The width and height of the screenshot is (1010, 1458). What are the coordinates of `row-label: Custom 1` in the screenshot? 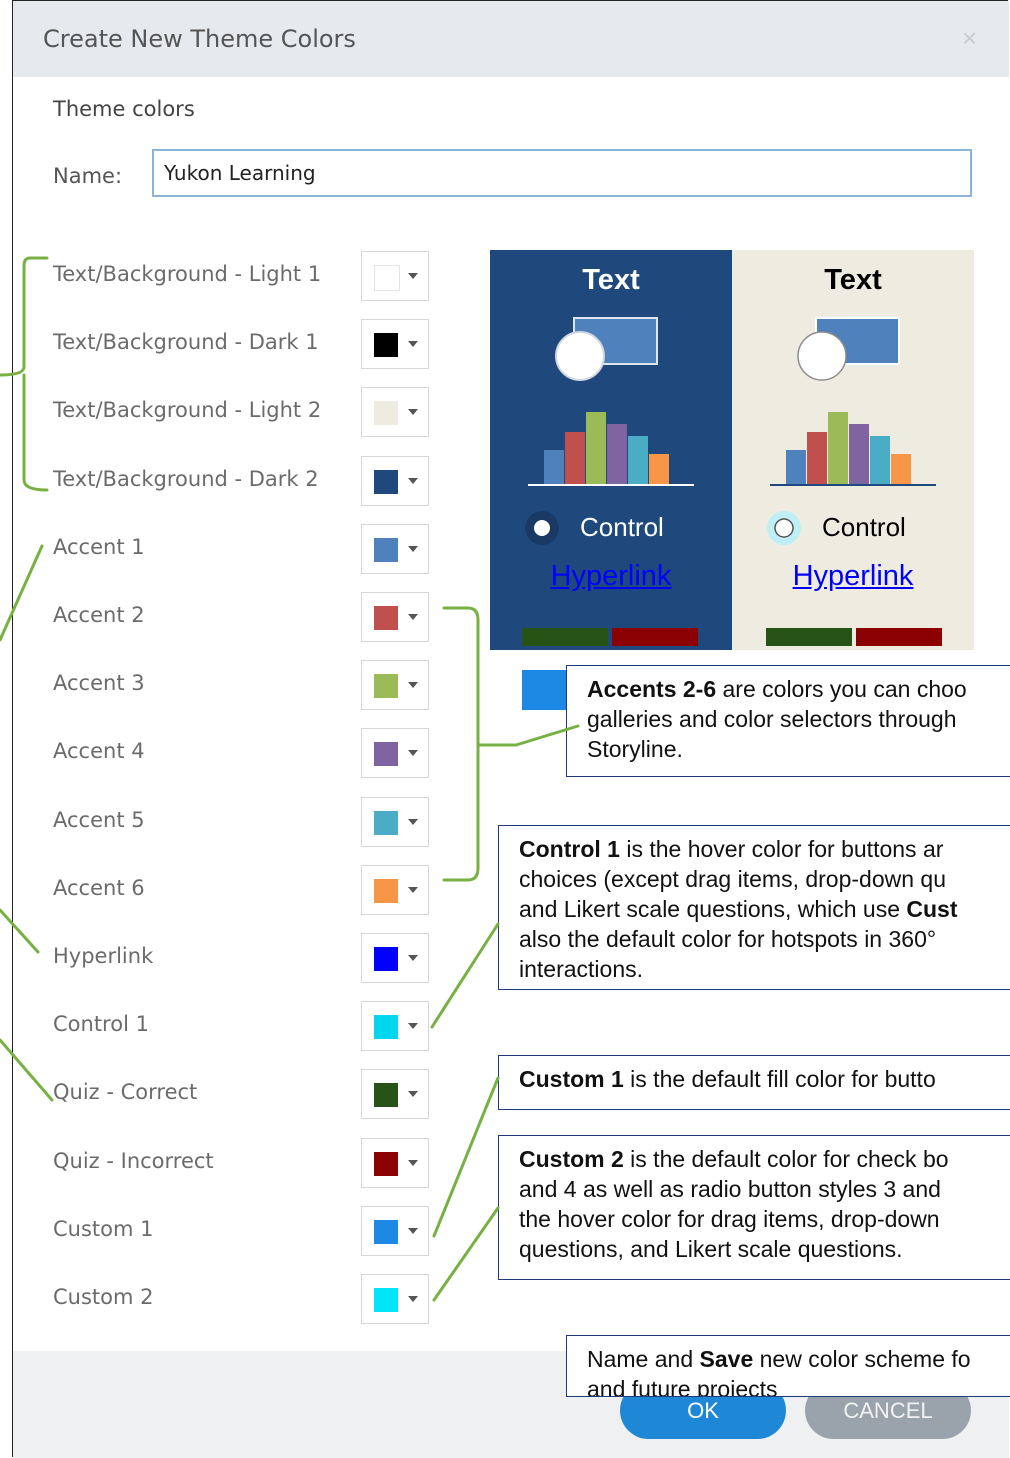 It's located at (103, 1229).